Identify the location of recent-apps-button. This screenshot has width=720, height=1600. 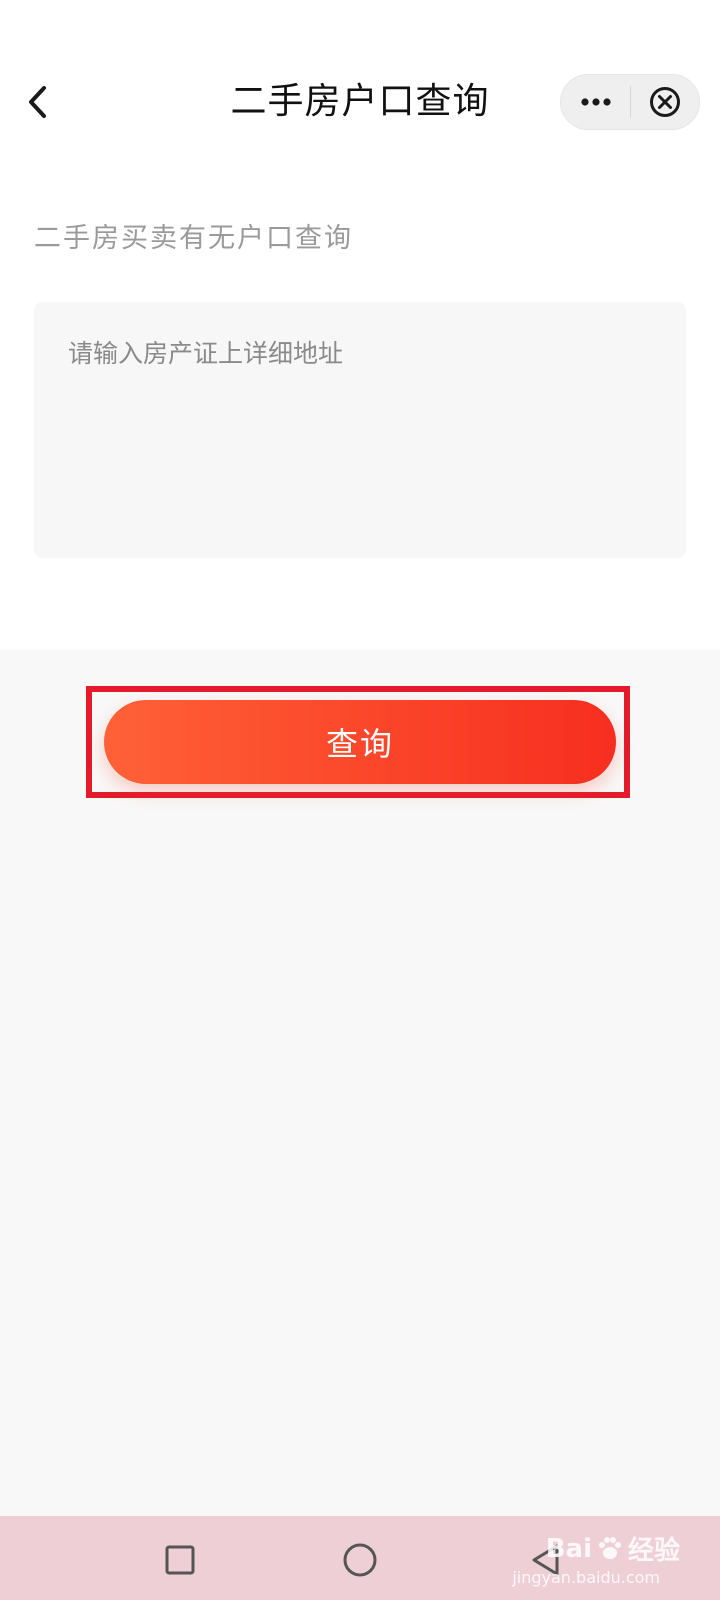
(180, 1560).